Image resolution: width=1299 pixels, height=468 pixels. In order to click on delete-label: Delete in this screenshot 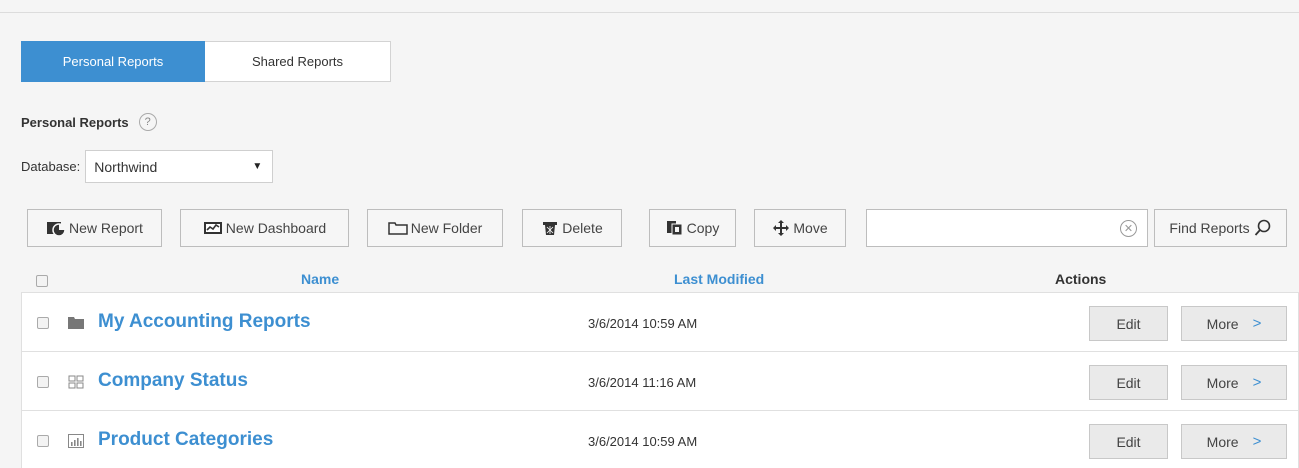, I will do `click(582, 228)`.